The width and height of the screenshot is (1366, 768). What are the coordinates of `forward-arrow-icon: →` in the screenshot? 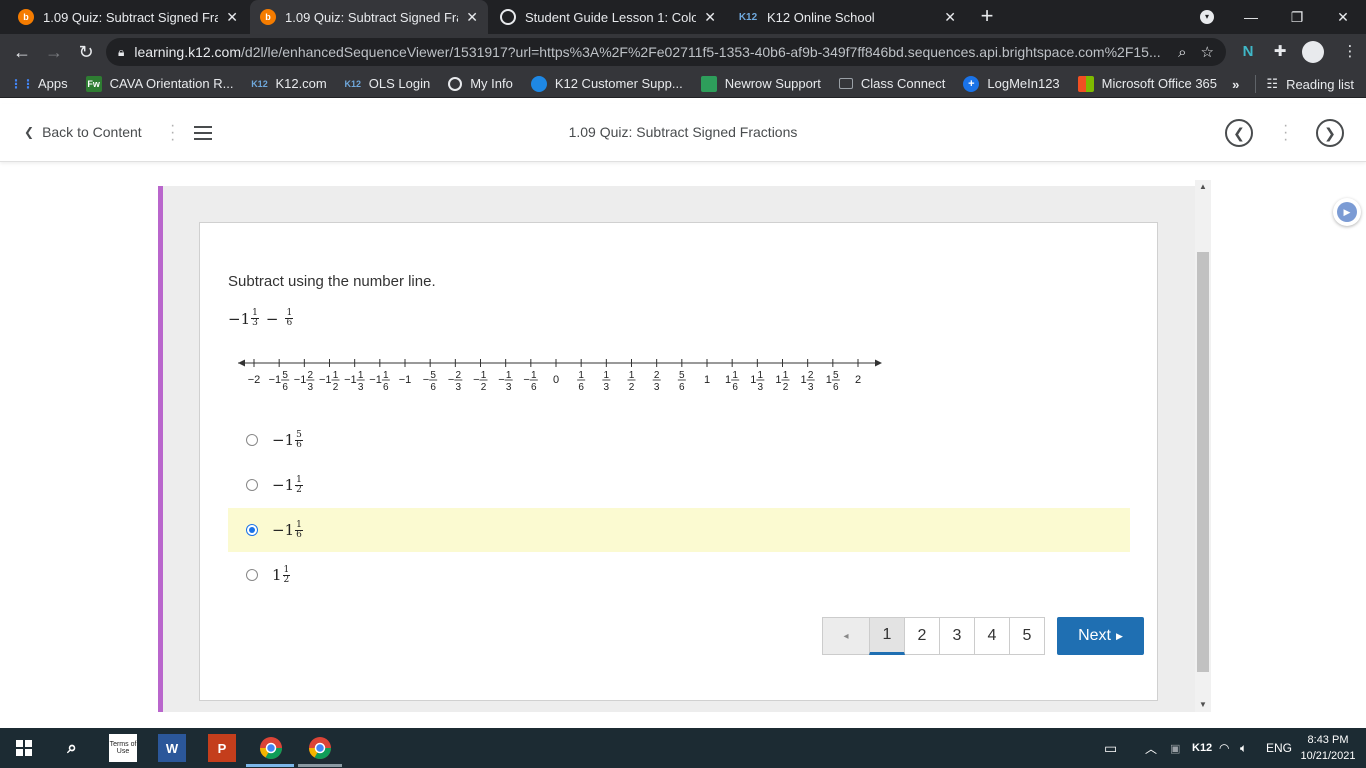 It's located at (54, 52).